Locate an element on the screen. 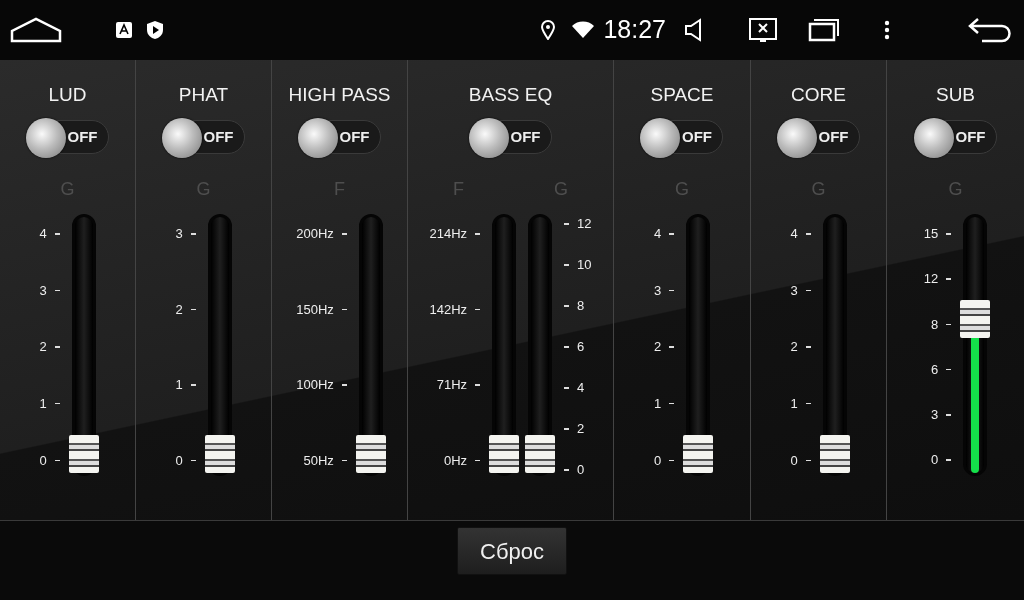  scale-tick: 214Hz is located at coordinates (448, 234).